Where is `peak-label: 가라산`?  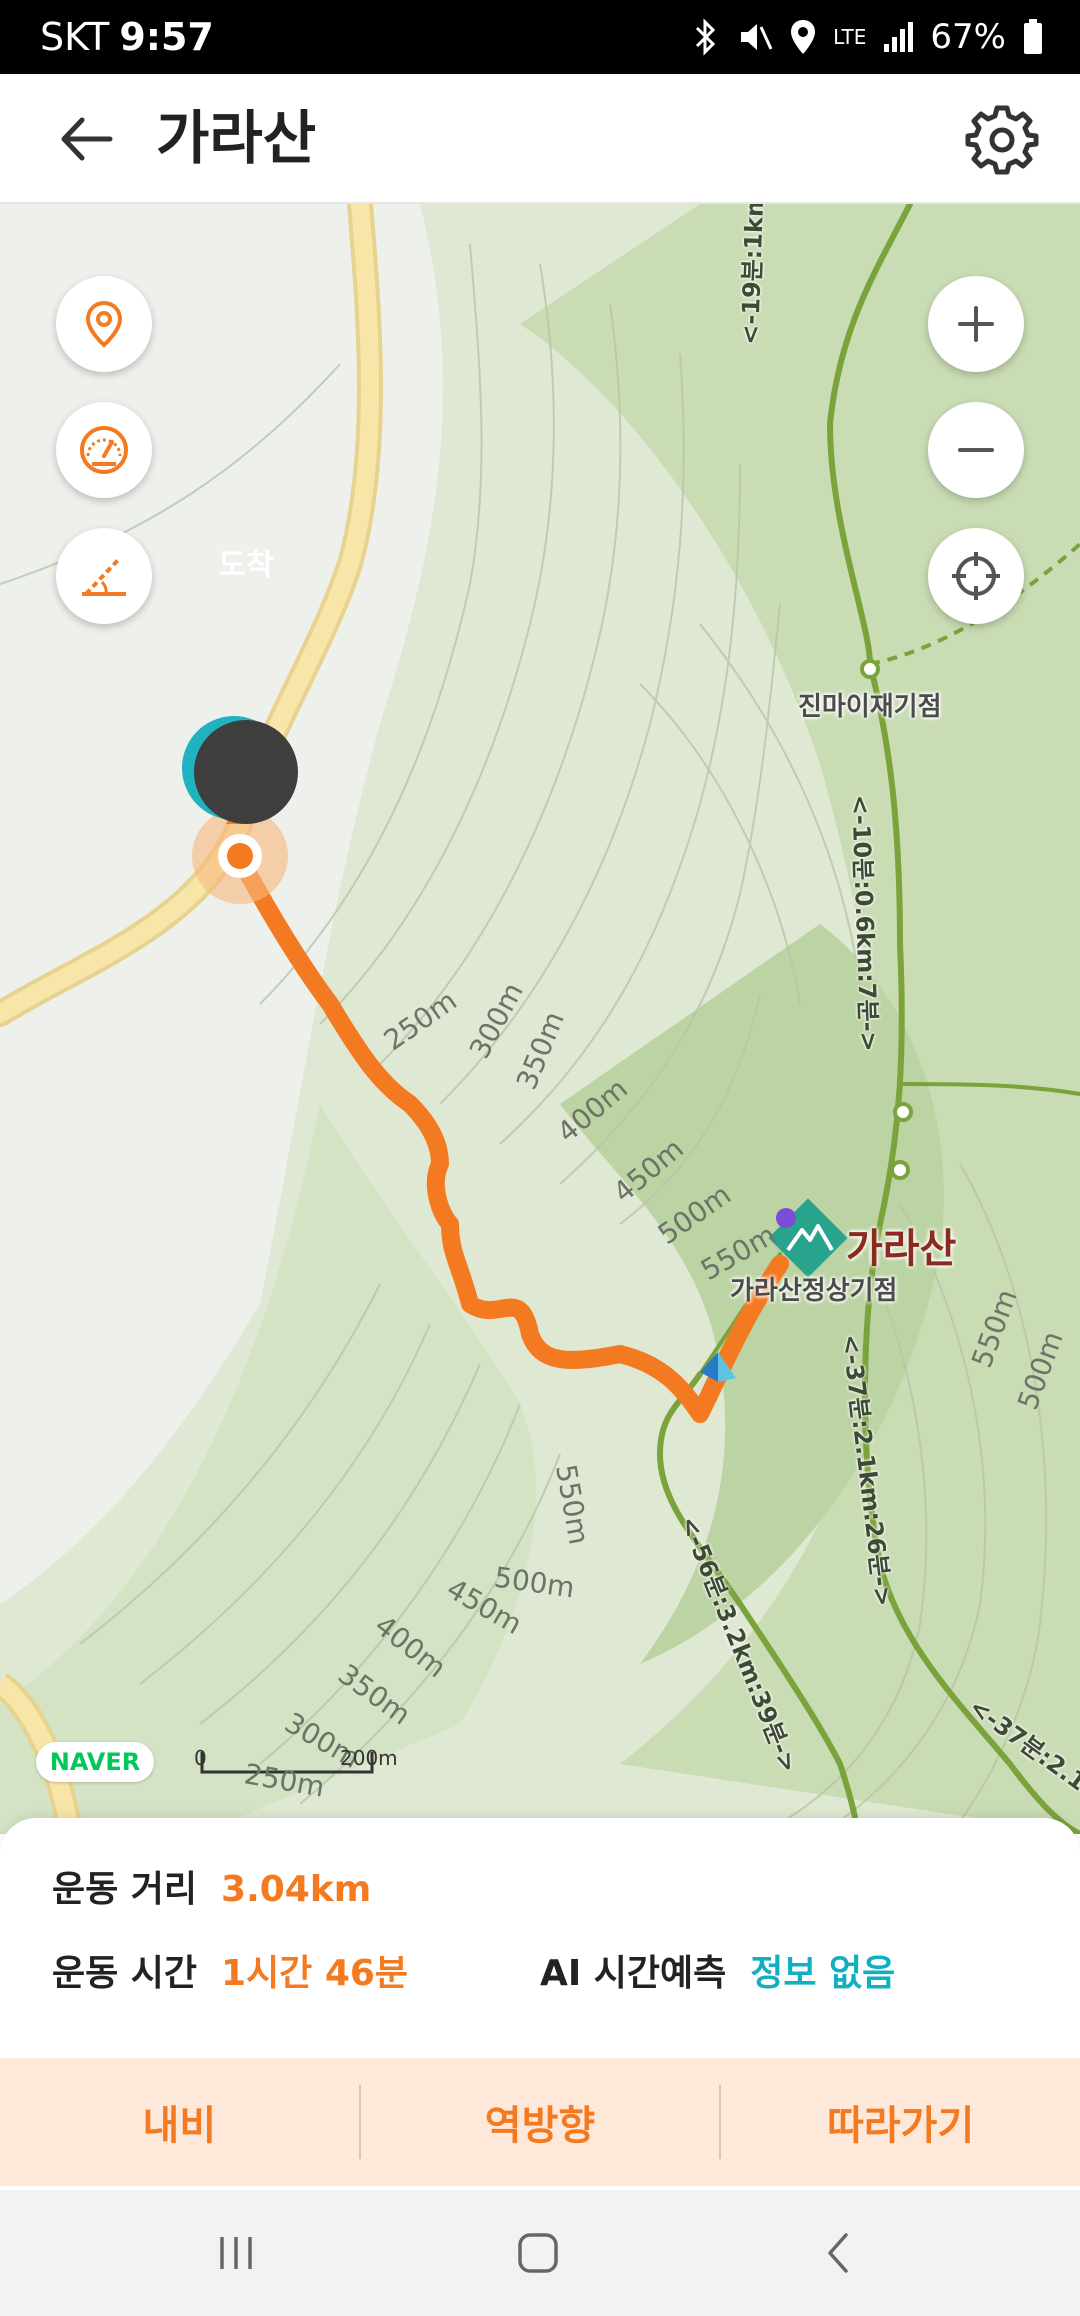 peak-label: 가라산 is located at coordinates (901, 1245).